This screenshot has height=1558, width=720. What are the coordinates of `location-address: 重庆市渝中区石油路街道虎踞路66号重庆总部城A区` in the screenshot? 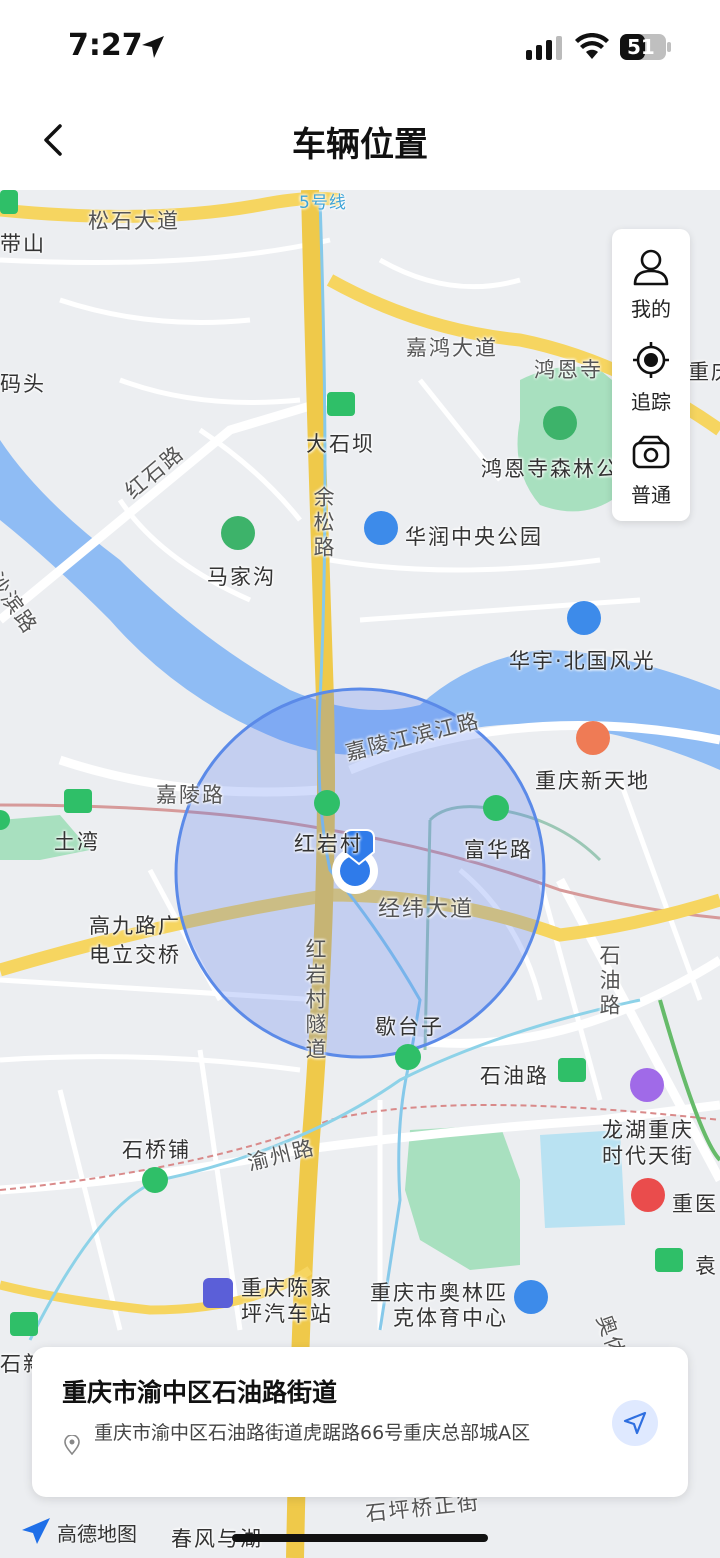 It's located at (312, 1433).